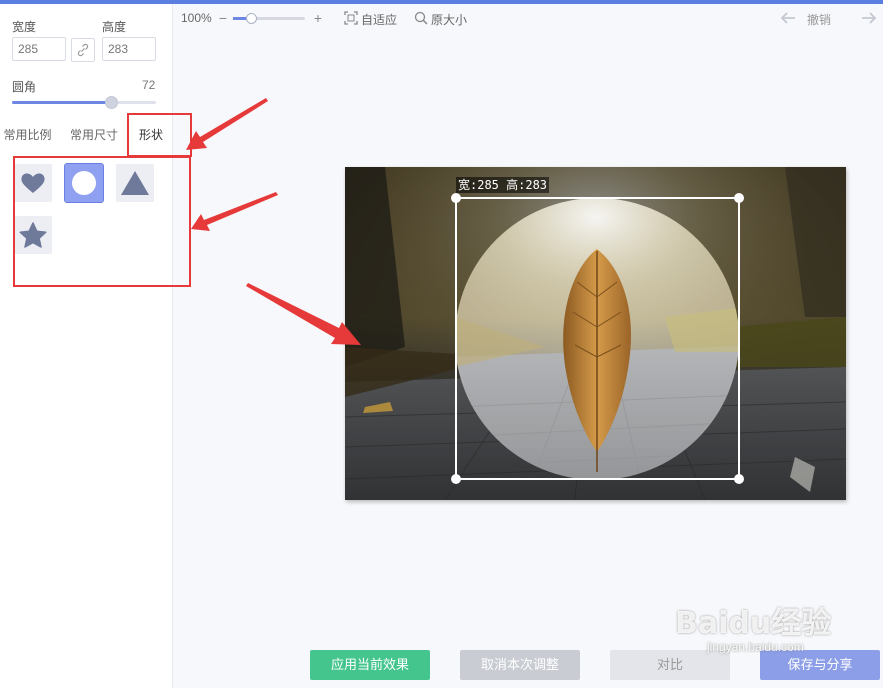 The width and height of the screenshot is (883, 688). I want to click on arrow-to-shape-tab, so click(227, 124).